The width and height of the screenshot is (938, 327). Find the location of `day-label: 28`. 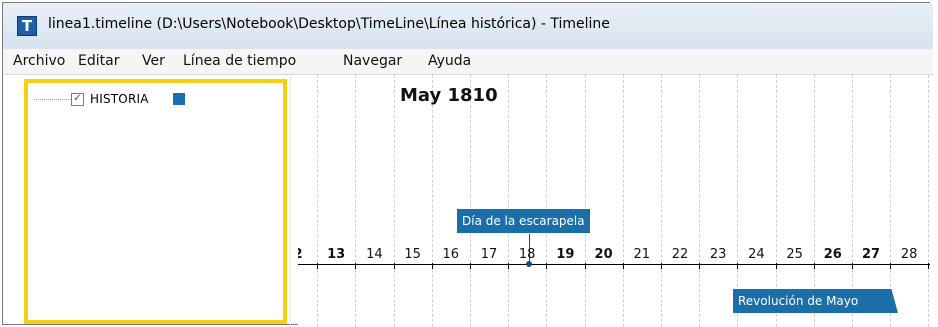

day-label: 28 is located at coordinates (909, 254).